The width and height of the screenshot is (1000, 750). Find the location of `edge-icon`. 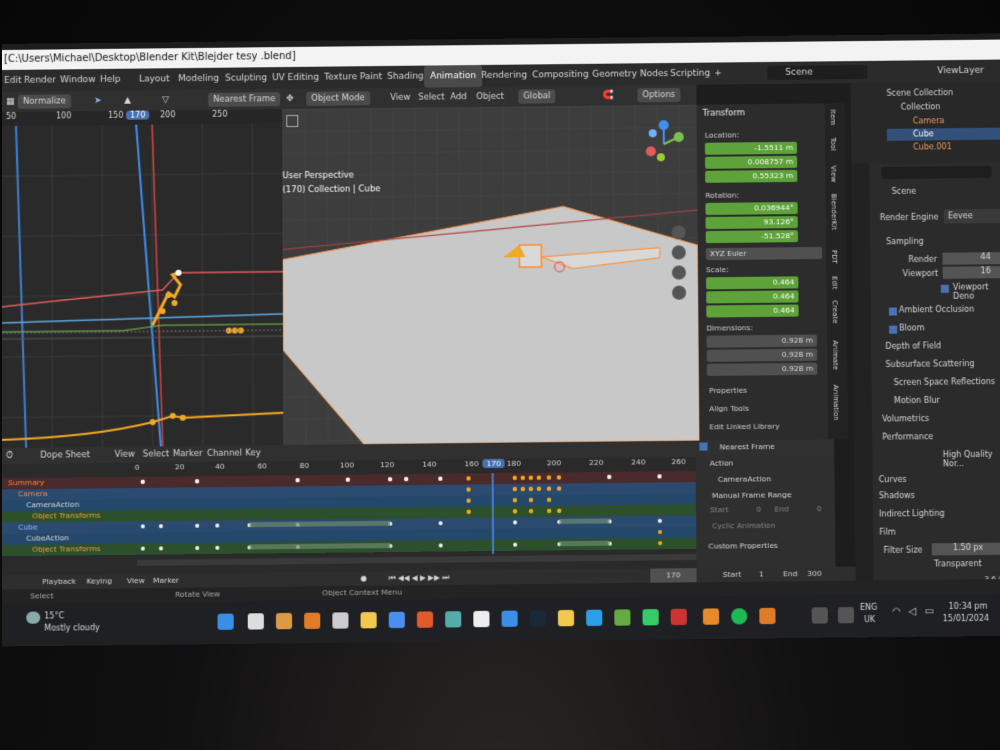

edge-icon is located at coordinates (594, 618).